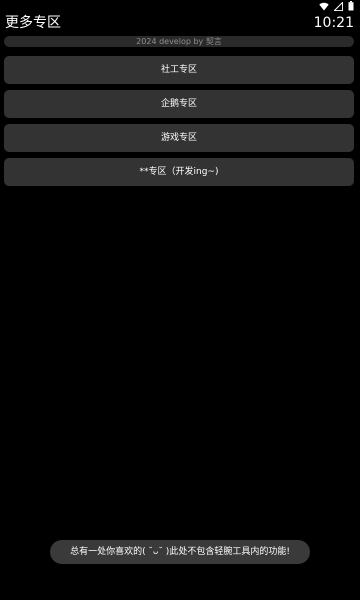  What do you see at coordinates (179, 138) in the screenshot?
I see `game-zone-button: 游戏专区` at bounding box center [179, 138].